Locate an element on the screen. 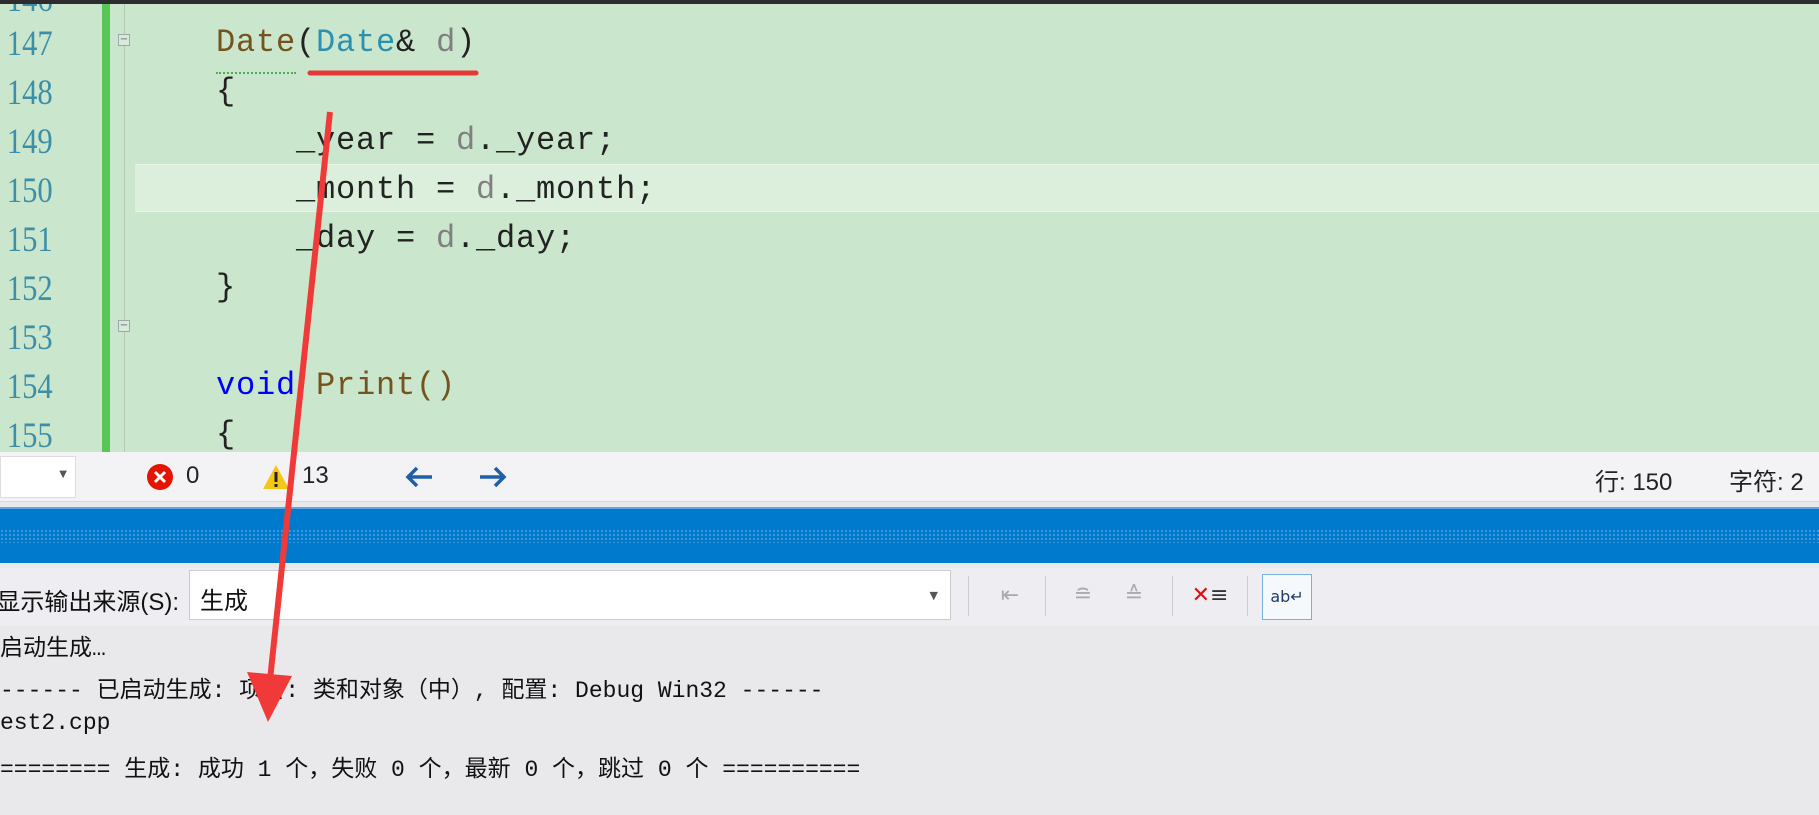 This screenshot has width=1819, height=815. code-line-147: Date(Date& d) is located at coordinates (346, 42).